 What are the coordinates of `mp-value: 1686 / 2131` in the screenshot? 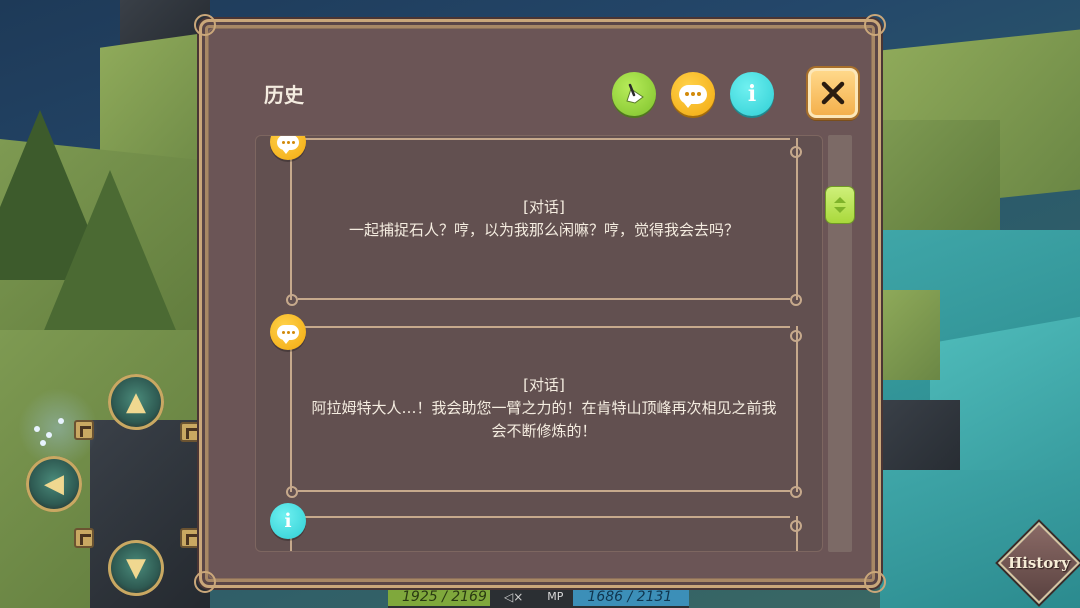 It's located at (630, 597).